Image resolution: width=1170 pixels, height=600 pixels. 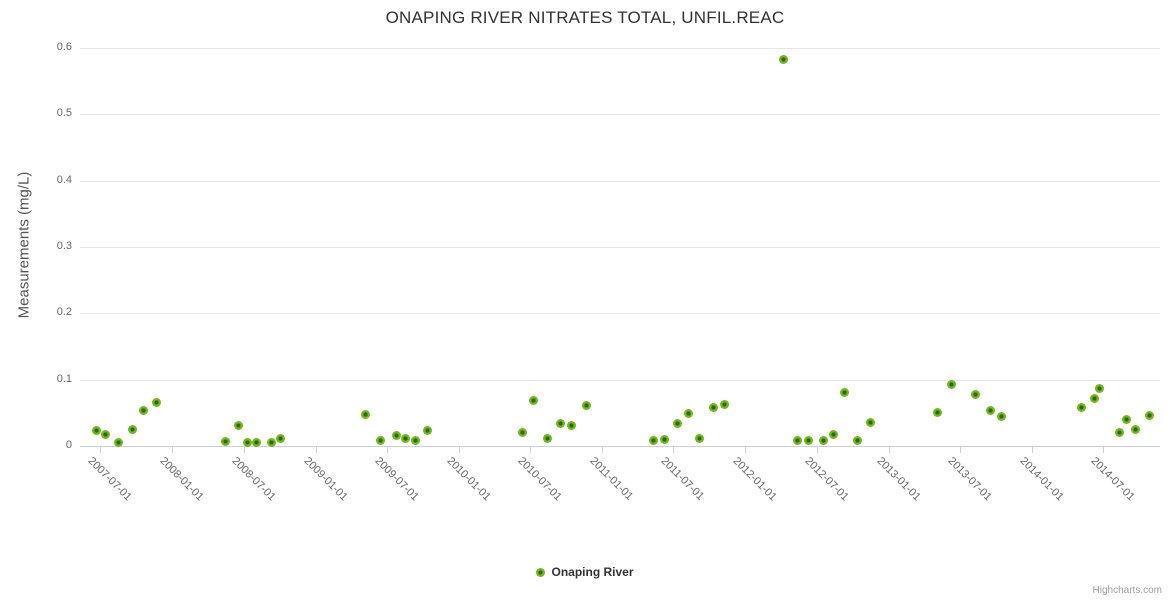 I want to click on y-axis-tick-label: 0.5, so click(x=64, y=113).